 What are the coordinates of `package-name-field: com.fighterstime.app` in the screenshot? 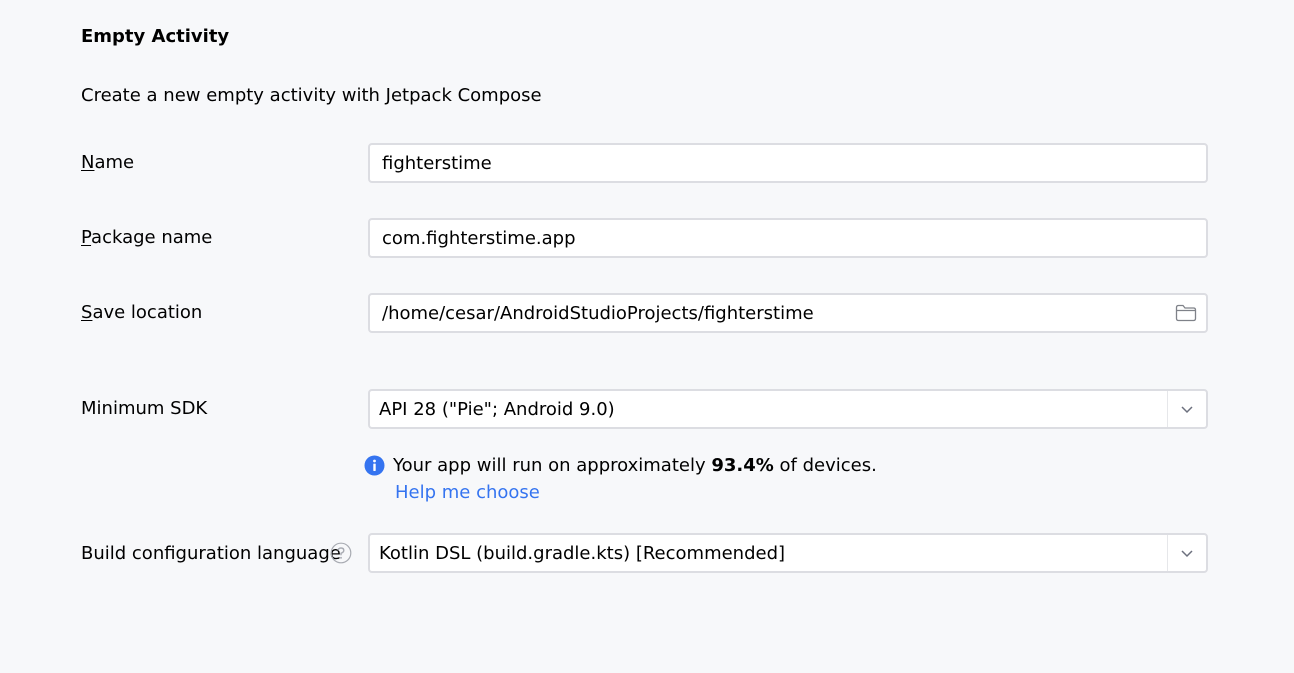 It's located at (788, 238).